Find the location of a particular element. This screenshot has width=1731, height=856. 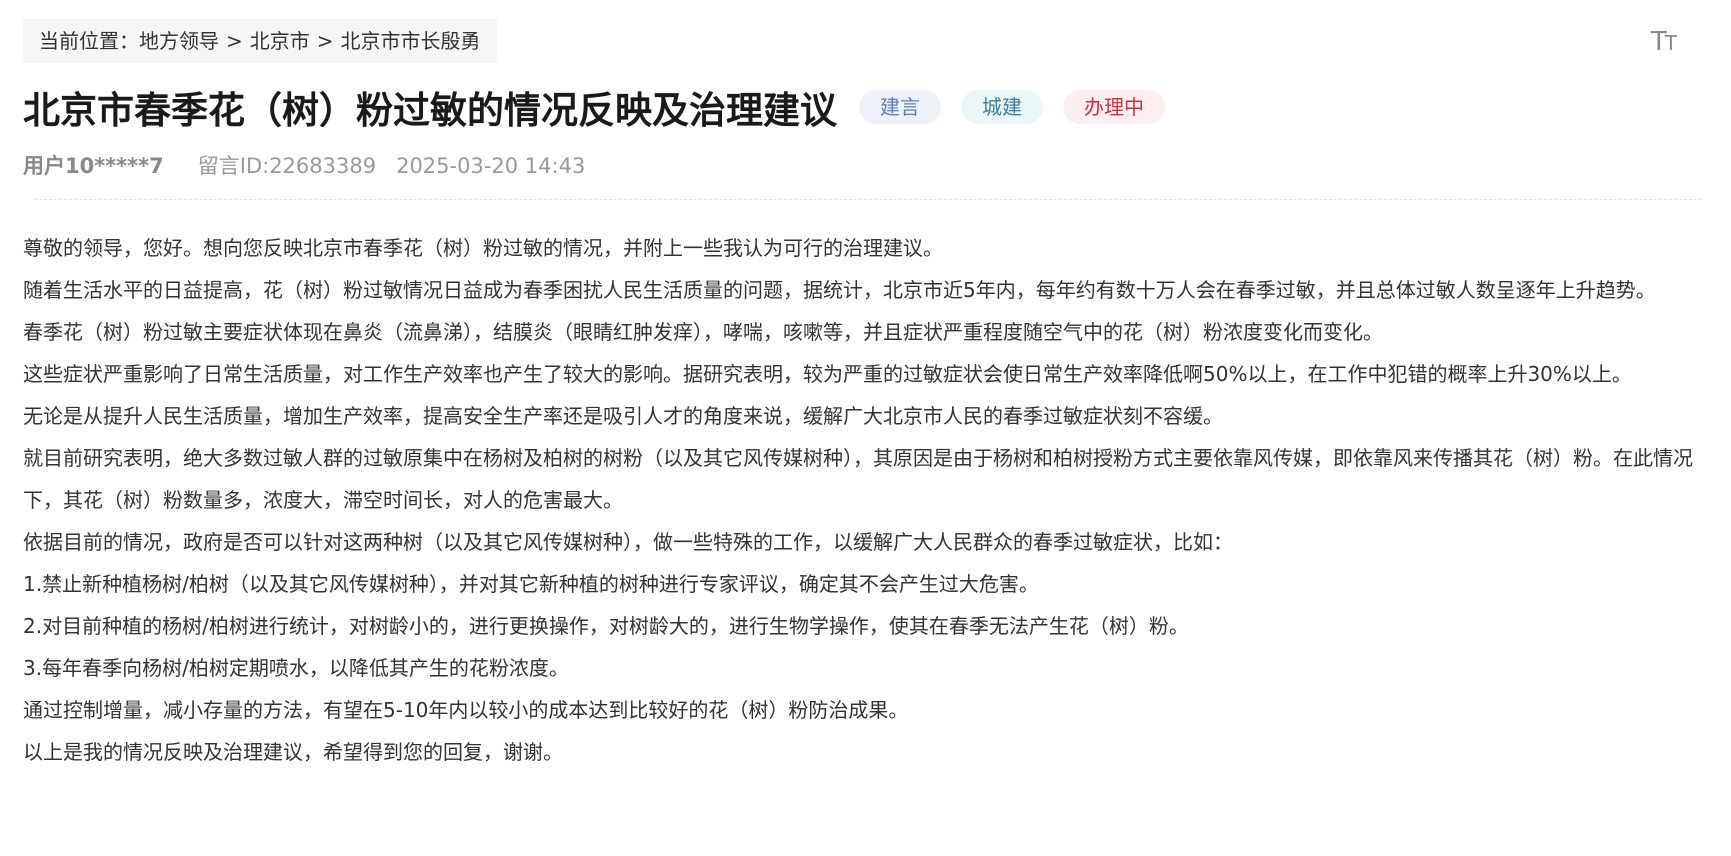

paragraph: 3.每年春季向杨树/柏树定期喷水，以降低其产生的花粉浓度。 is located at coordinates (296, 668).